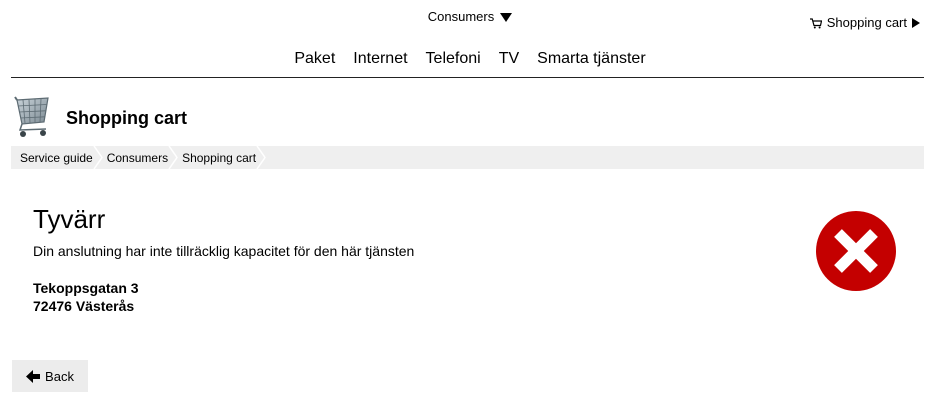  Describe the element at coordinates (84, 306) in the screenshot. I see `address-city: 72476 Västerås` at that location.